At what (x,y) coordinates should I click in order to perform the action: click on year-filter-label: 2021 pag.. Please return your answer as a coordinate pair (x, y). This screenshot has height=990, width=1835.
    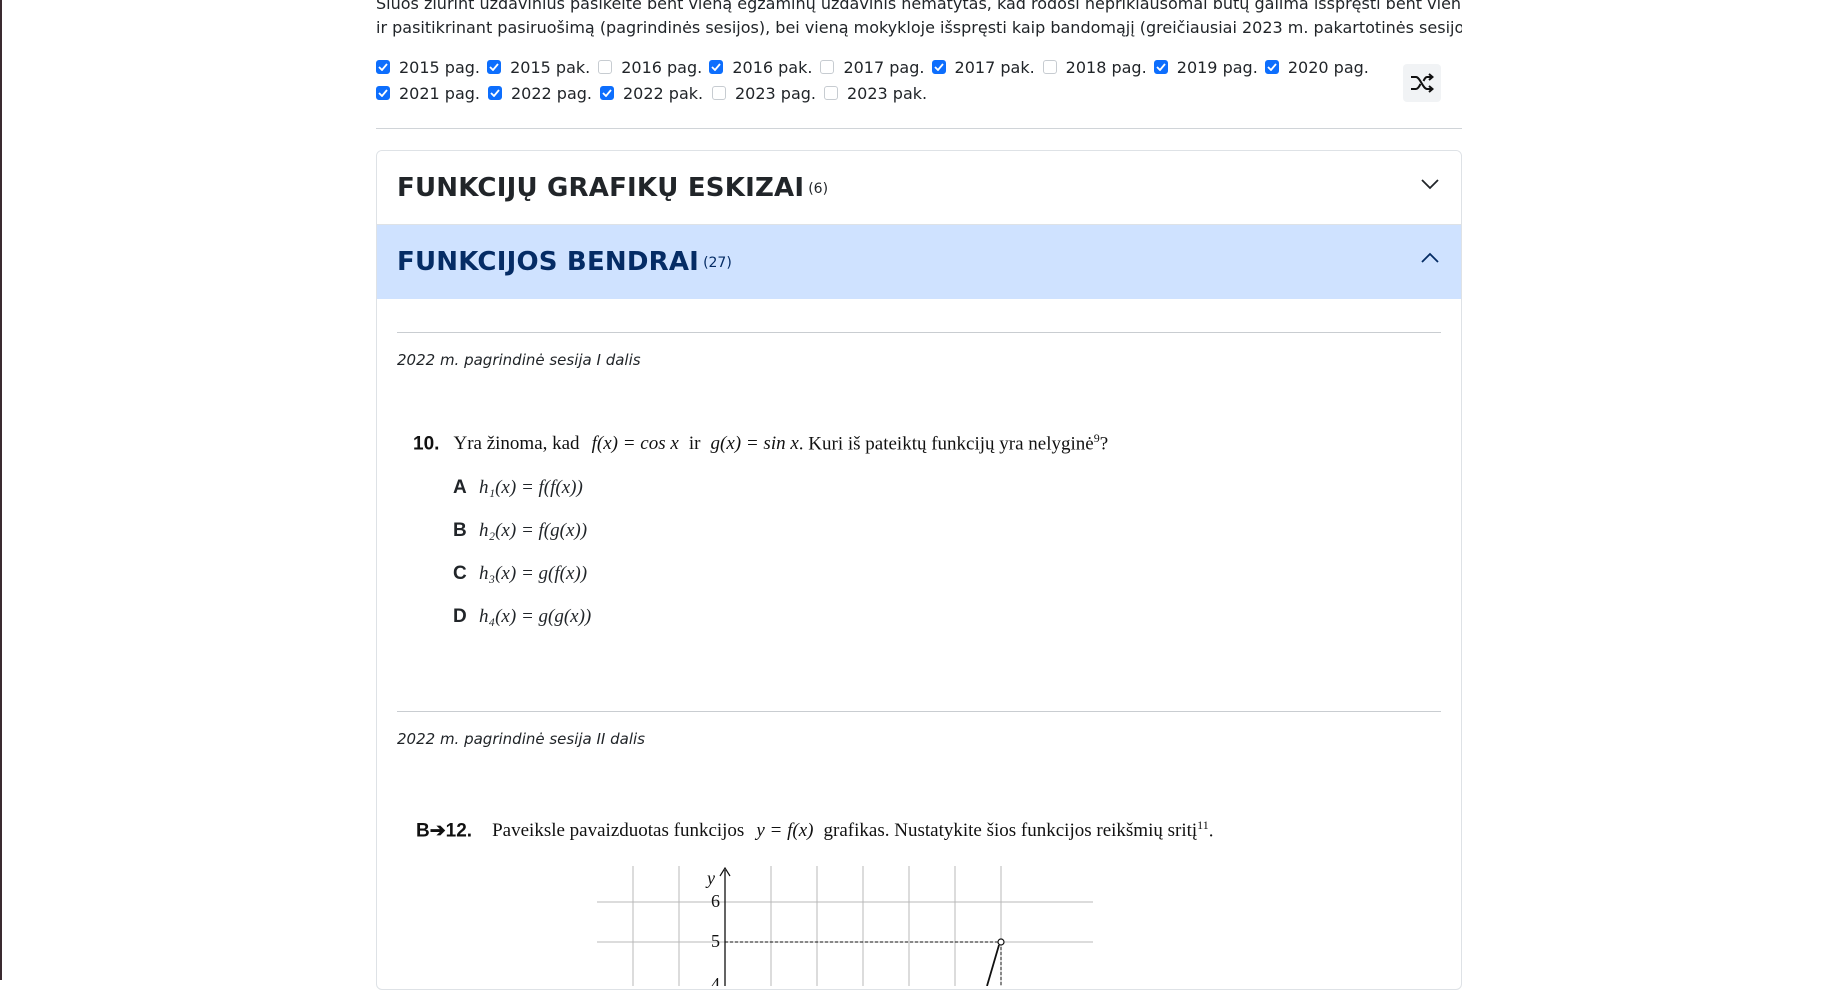
    Looking at the image, I should click on (440, 93).